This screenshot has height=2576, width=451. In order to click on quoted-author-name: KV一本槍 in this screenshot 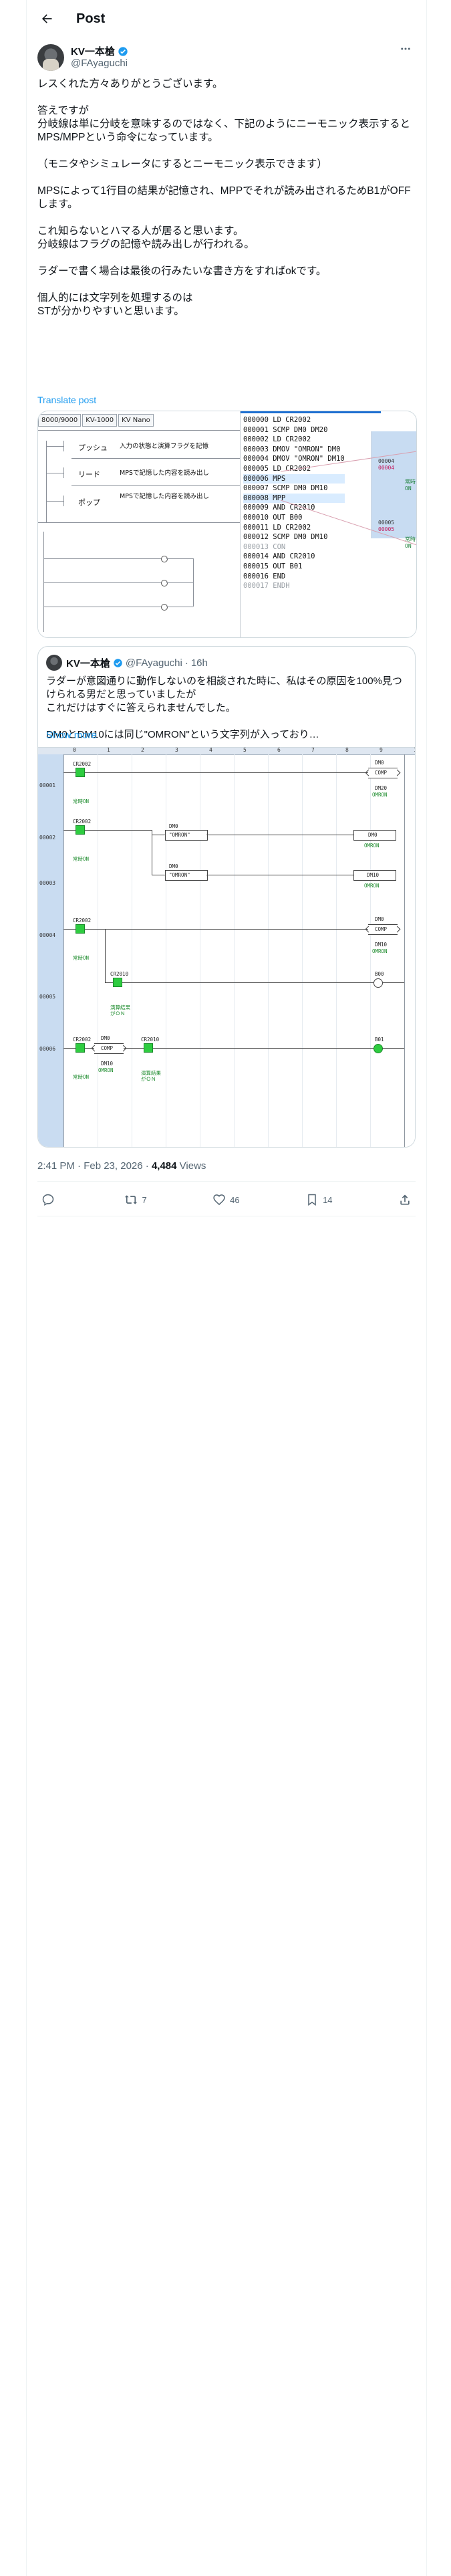, I will do `click(88, 663)`.